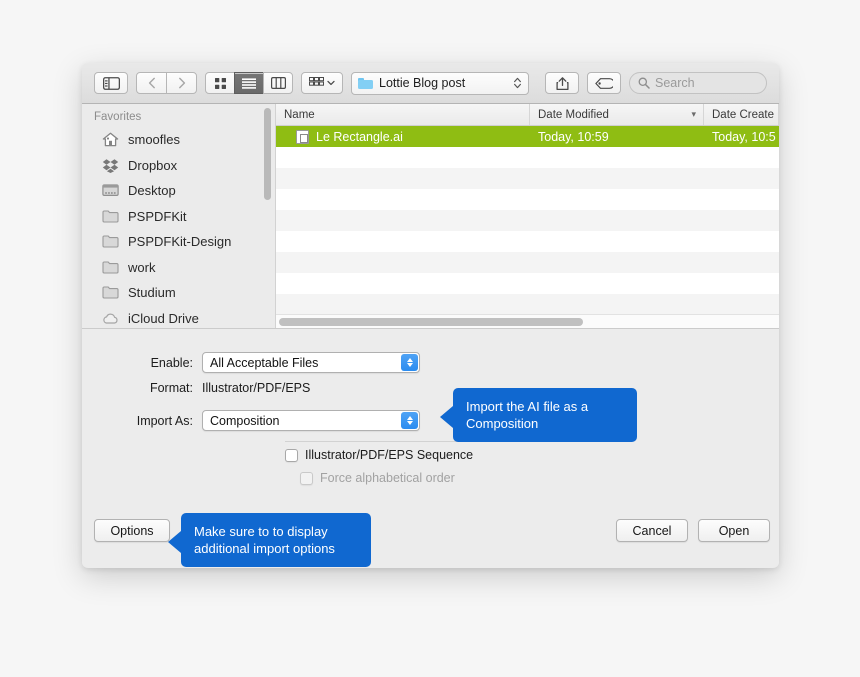 This screenshot has height=677, width=860. What do you see at coordinates (178, 293) in the screenshot?
I see `sidebar-item-studium: Studium` at bounding box center [178, 293].